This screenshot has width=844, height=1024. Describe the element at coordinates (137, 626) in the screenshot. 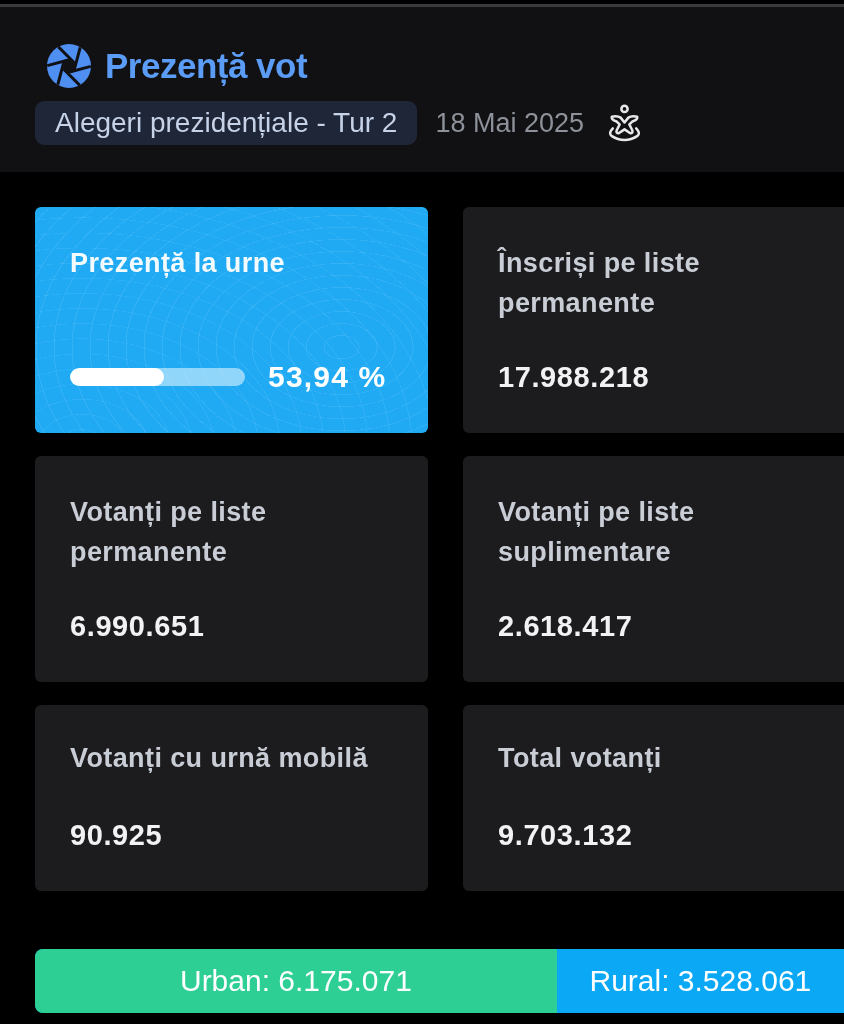

I see `stat-value: 6.990.651` at that location.